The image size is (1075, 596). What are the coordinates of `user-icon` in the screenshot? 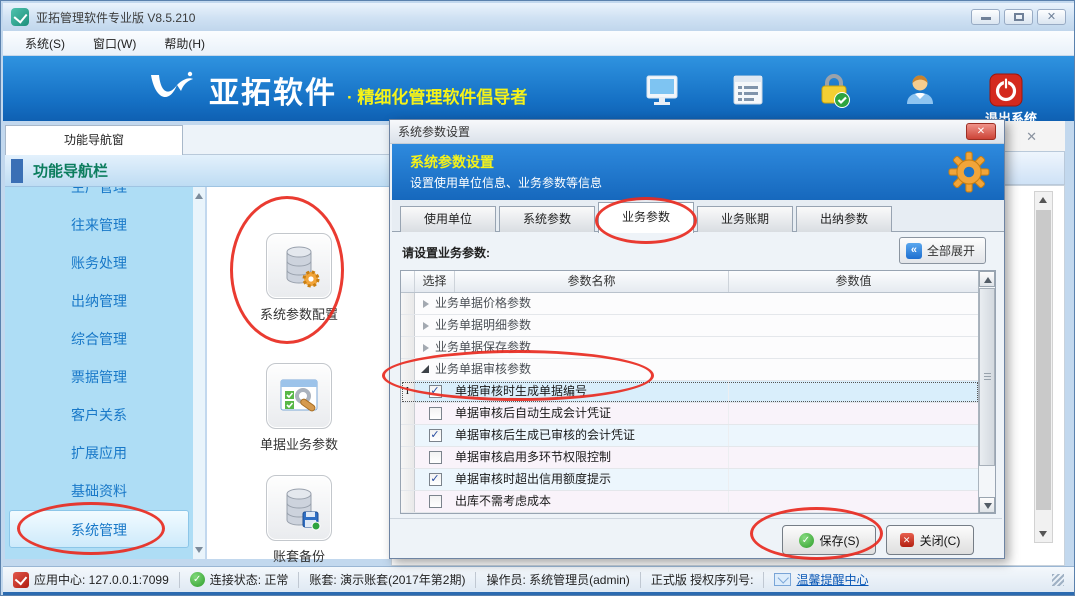 It's located at (920, 90).